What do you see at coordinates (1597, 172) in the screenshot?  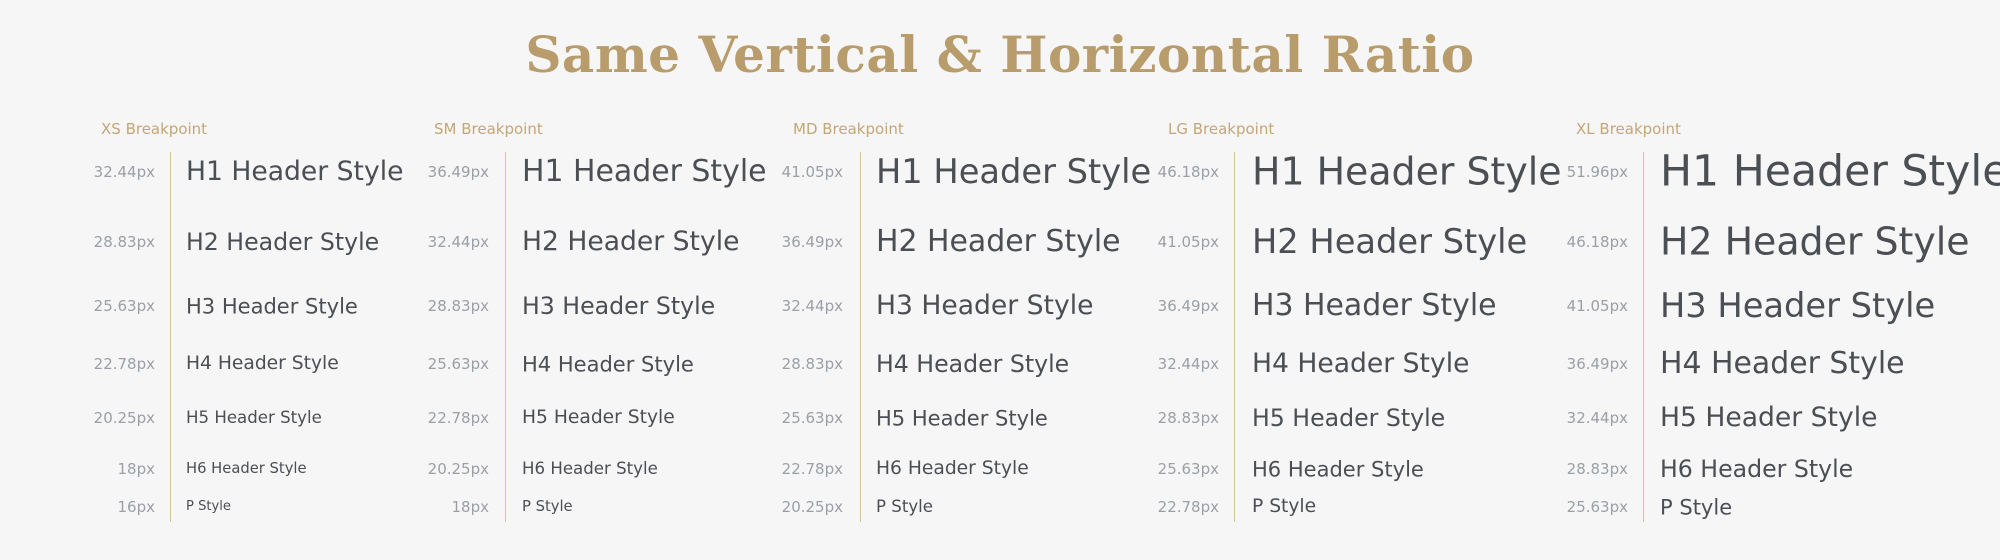 I see `size-value-label: 51.96px` at bounding box center [1597, 172].